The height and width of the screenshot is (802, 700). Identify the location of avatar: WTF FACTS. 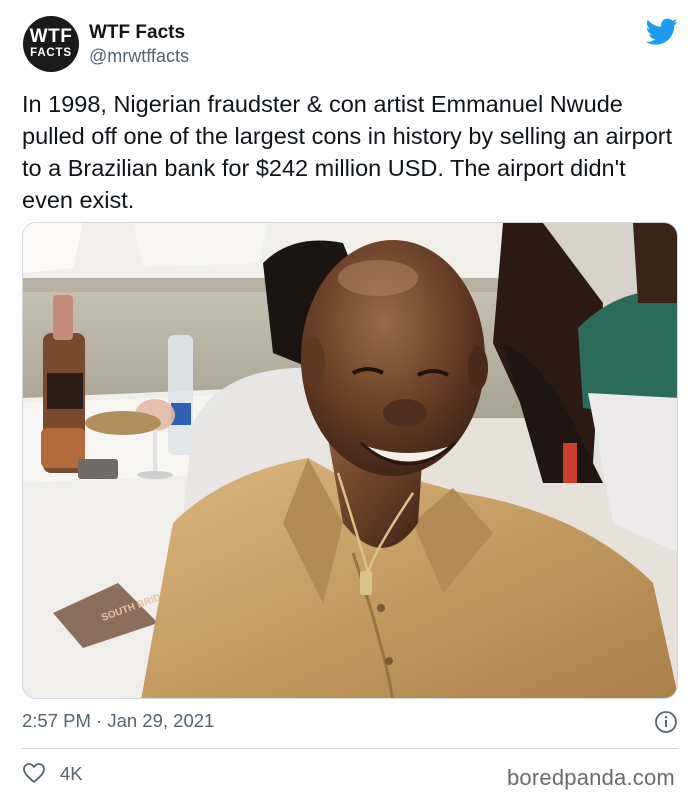
(51, 44).